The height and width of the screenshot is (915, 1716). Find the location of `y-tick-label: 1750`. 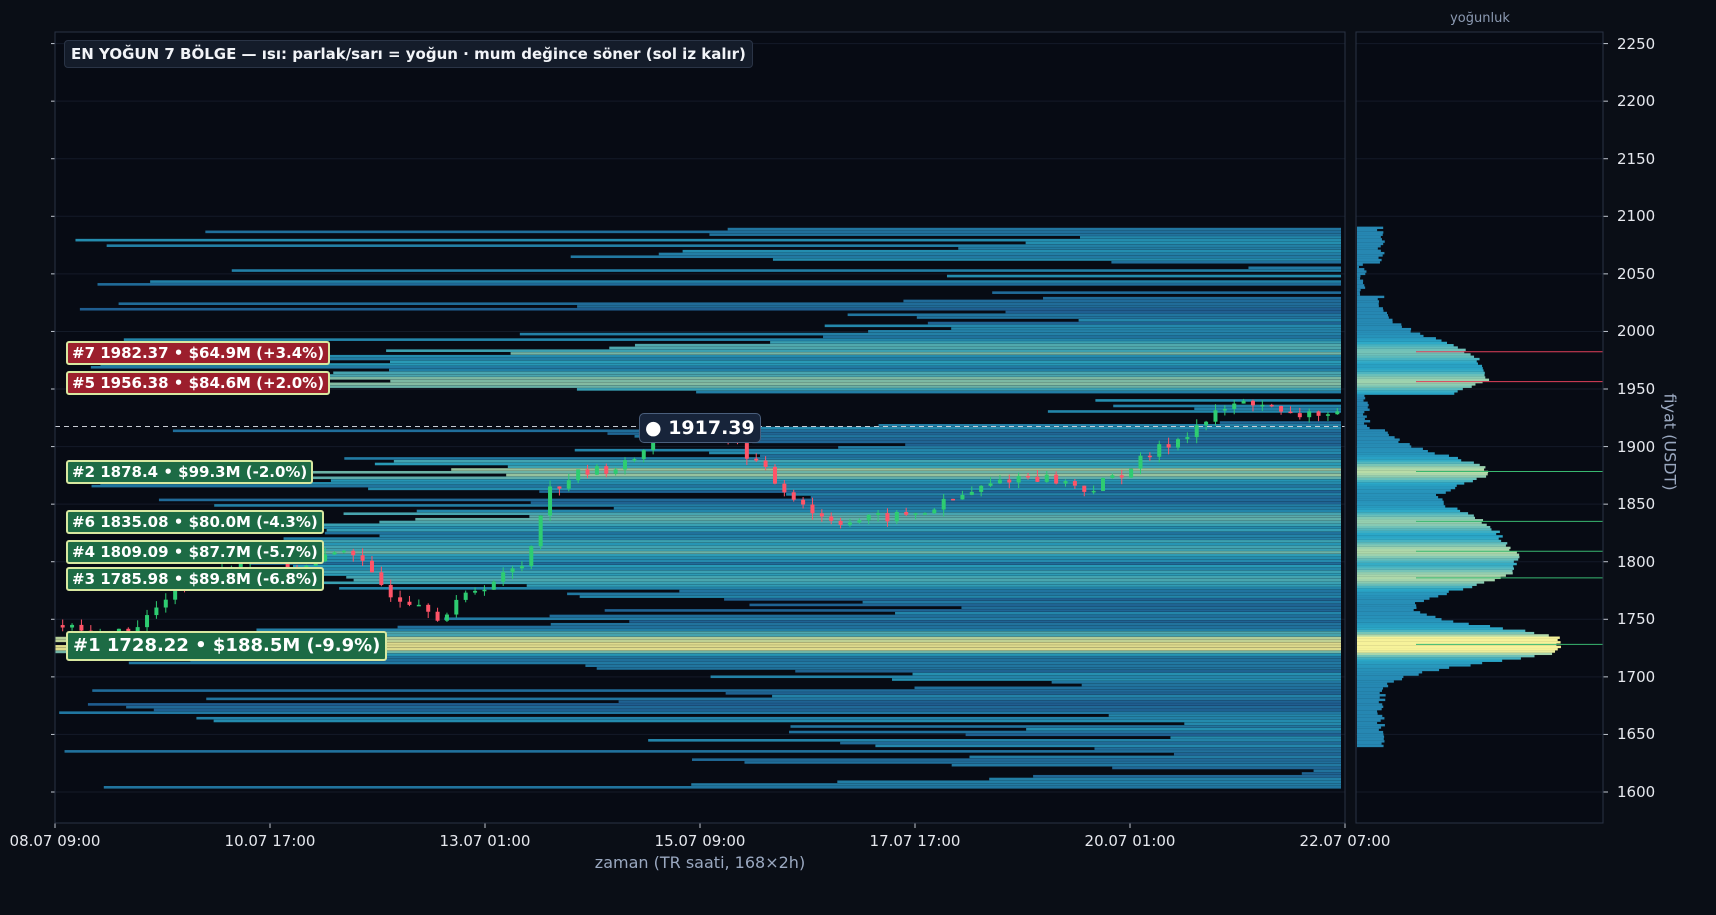

y-tick-label: 1750 is located at coordinates (1636, 619).